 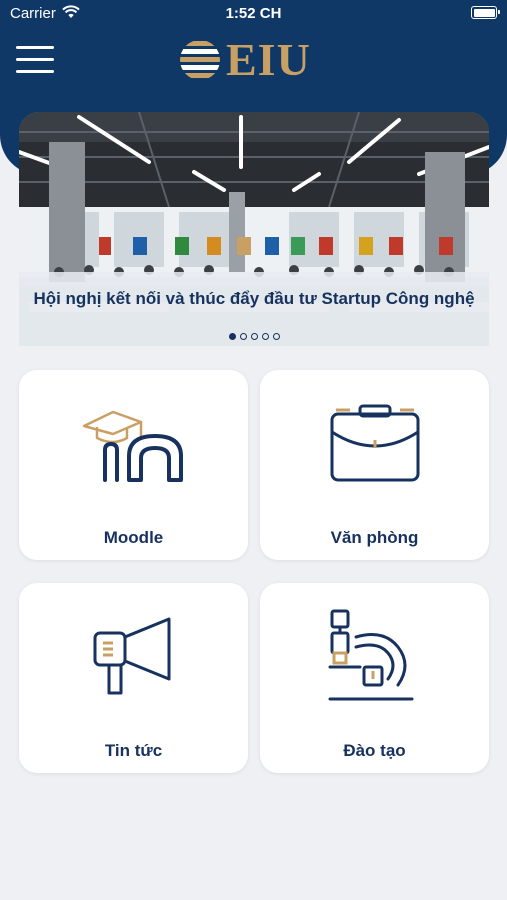 I want to click on microscope-icon, so click(x=371, y=655).